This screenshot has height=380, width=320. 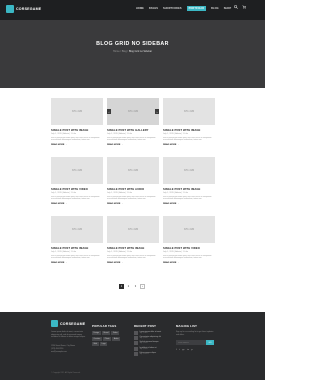 I want to click on post-gallery: ‹ 370 x 180 ›, so click(x=133, y=111).